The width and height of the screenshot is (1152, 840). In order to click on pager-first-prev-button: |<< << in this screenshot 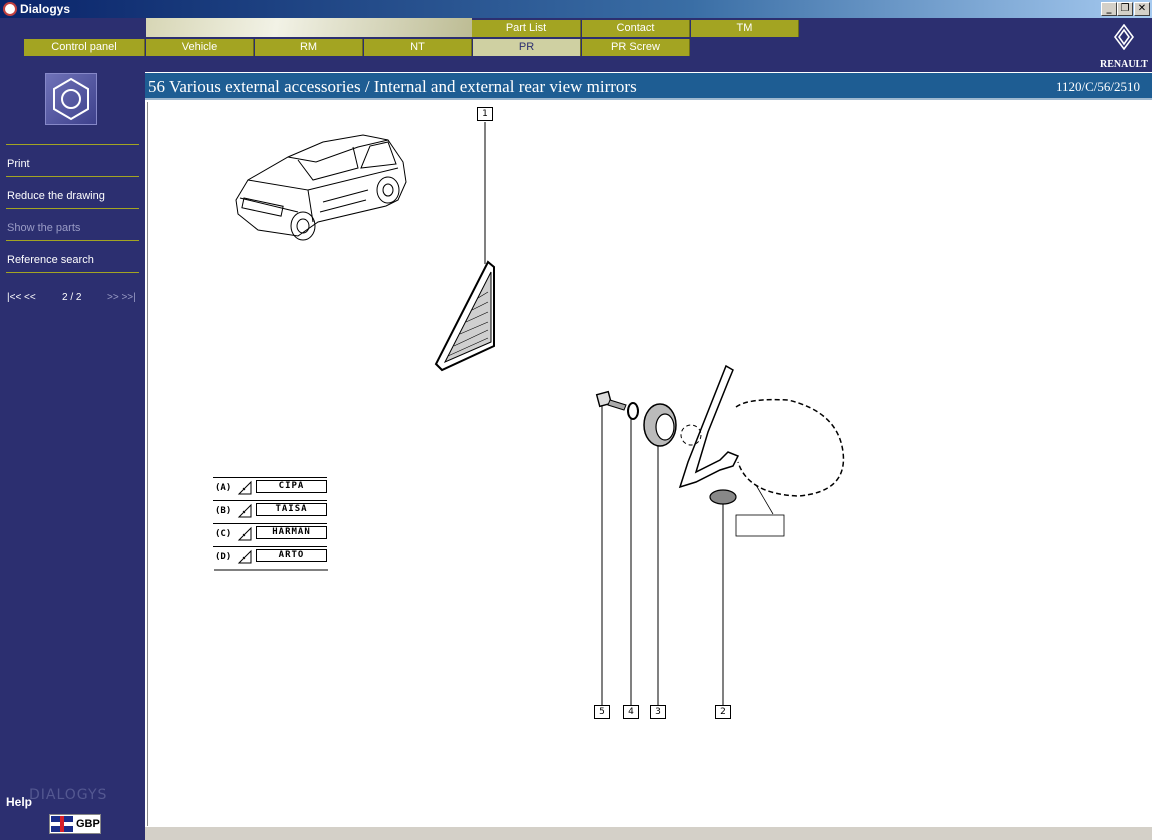, I will do `click(21, 297)`.